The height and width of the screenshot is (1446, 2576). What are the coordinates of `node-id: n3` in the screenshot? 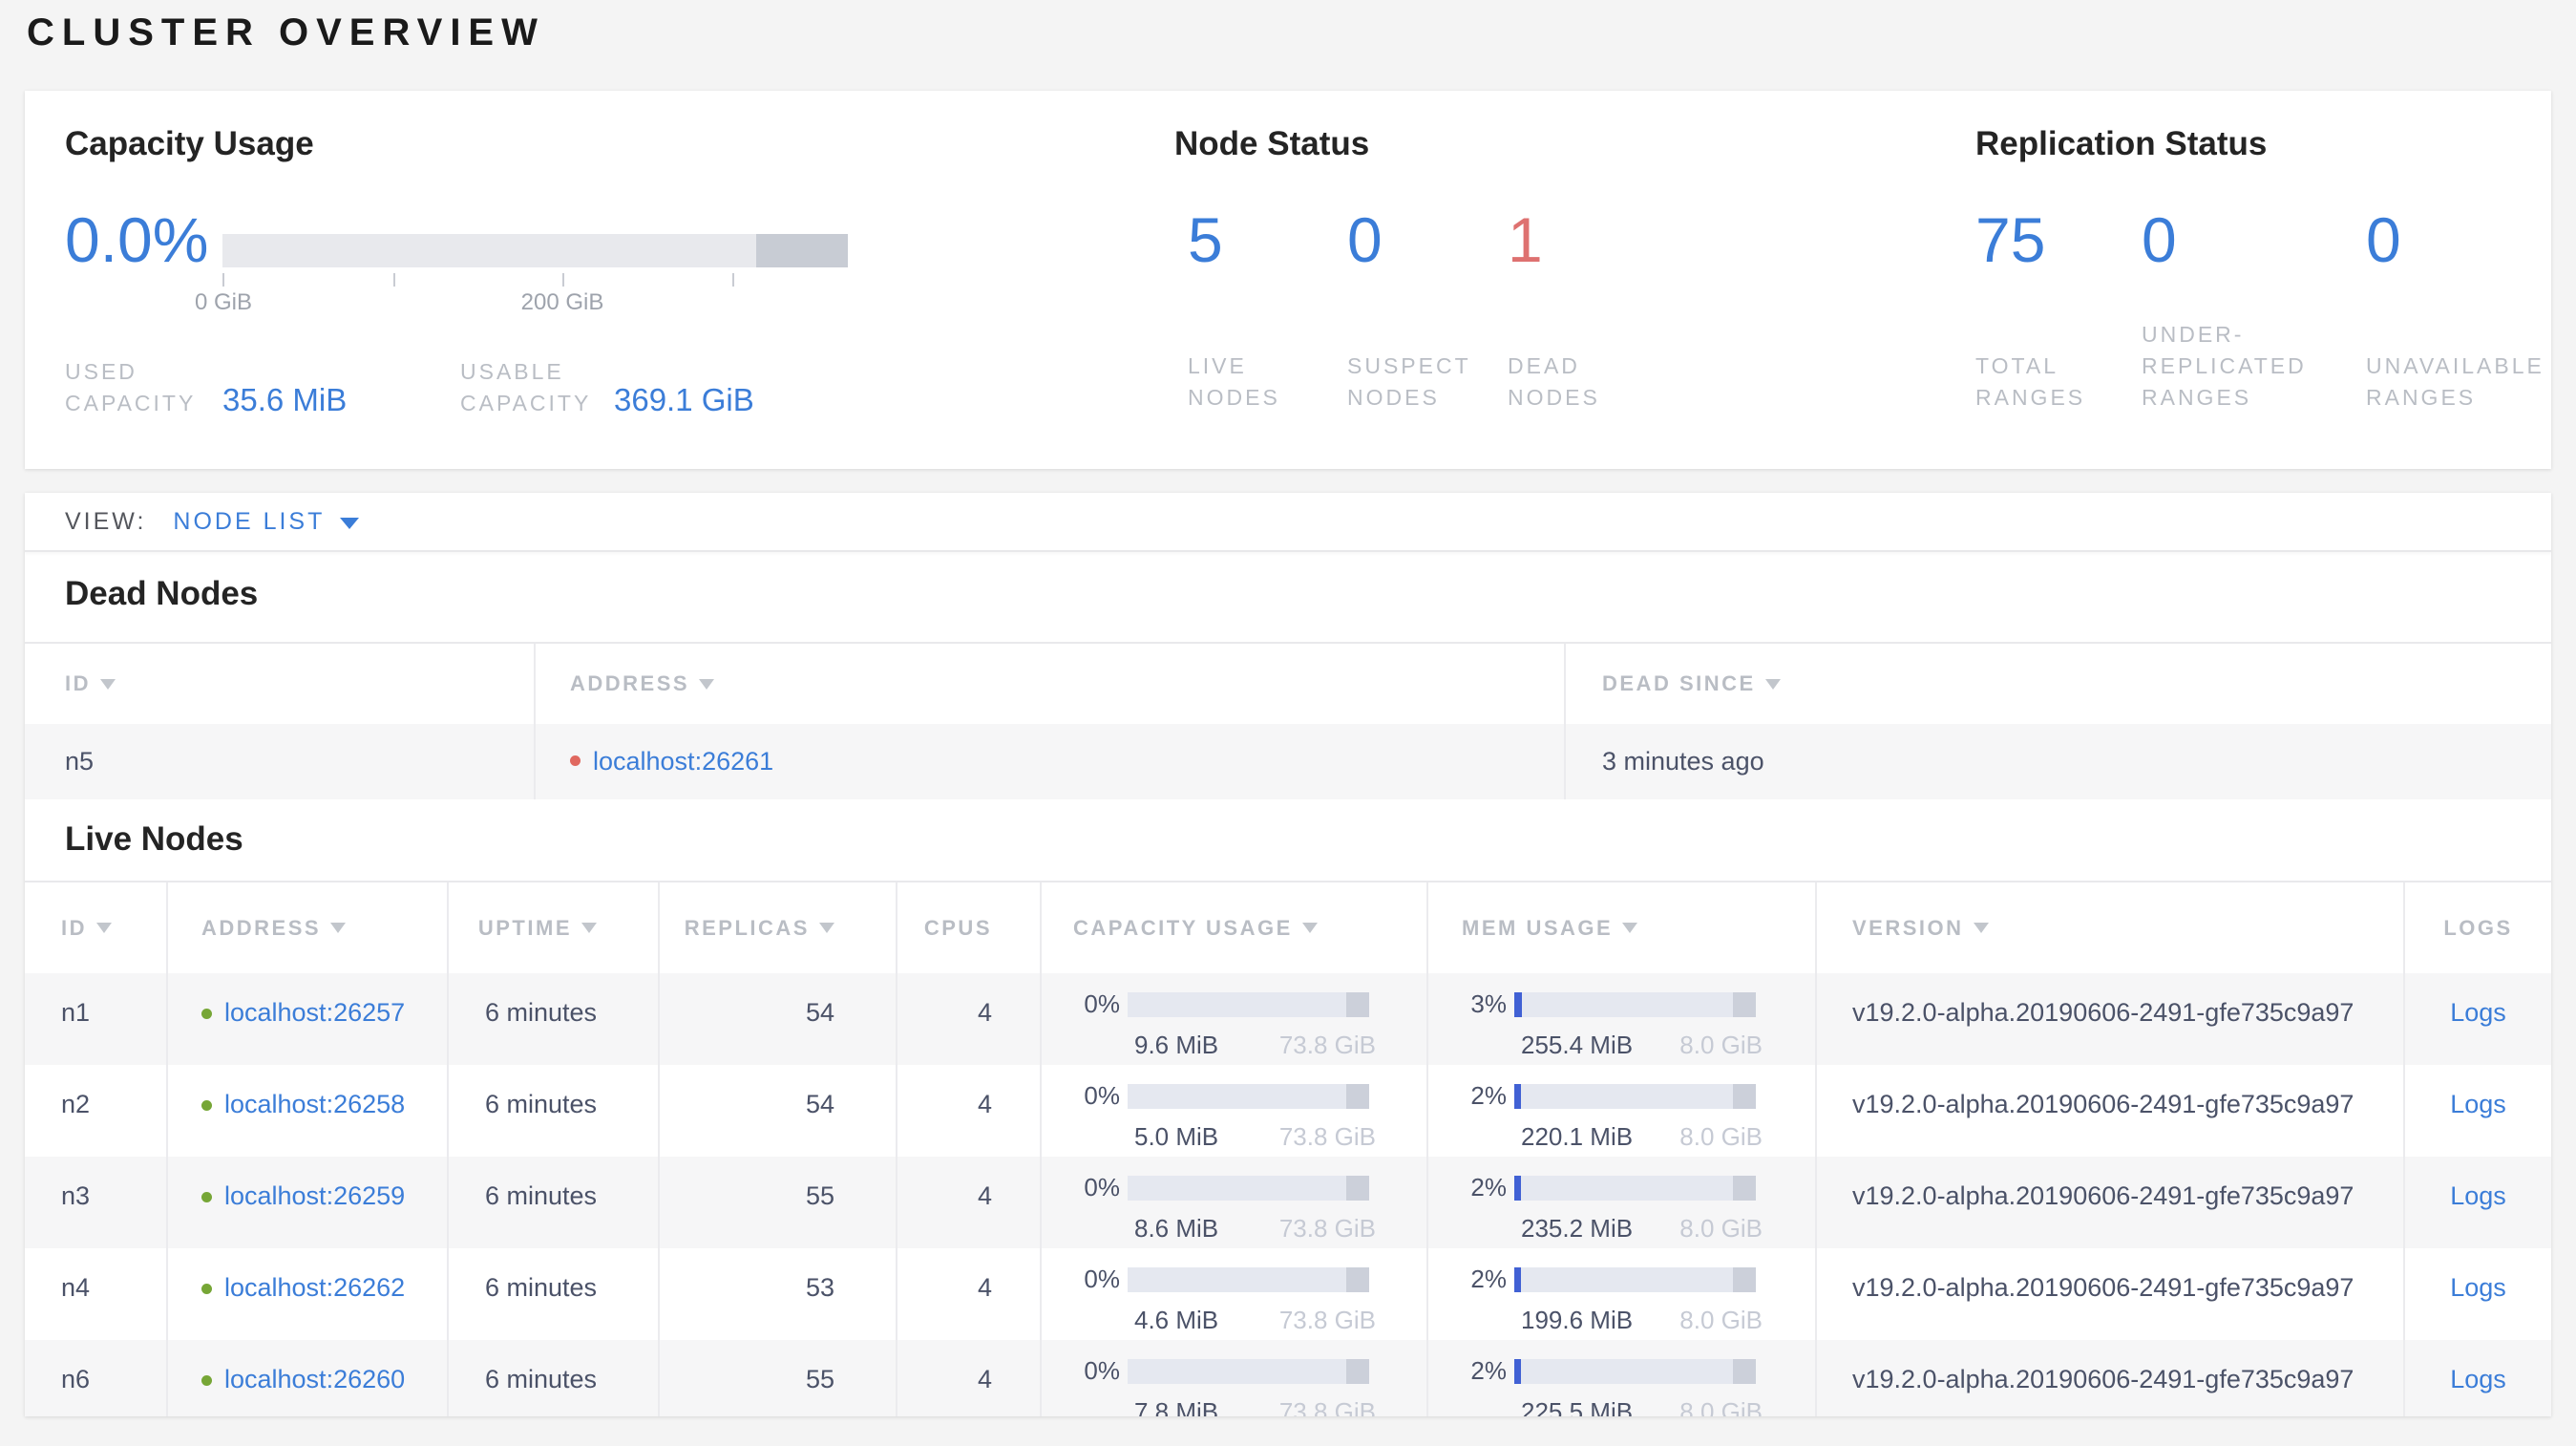 It's located at (76, 1195).